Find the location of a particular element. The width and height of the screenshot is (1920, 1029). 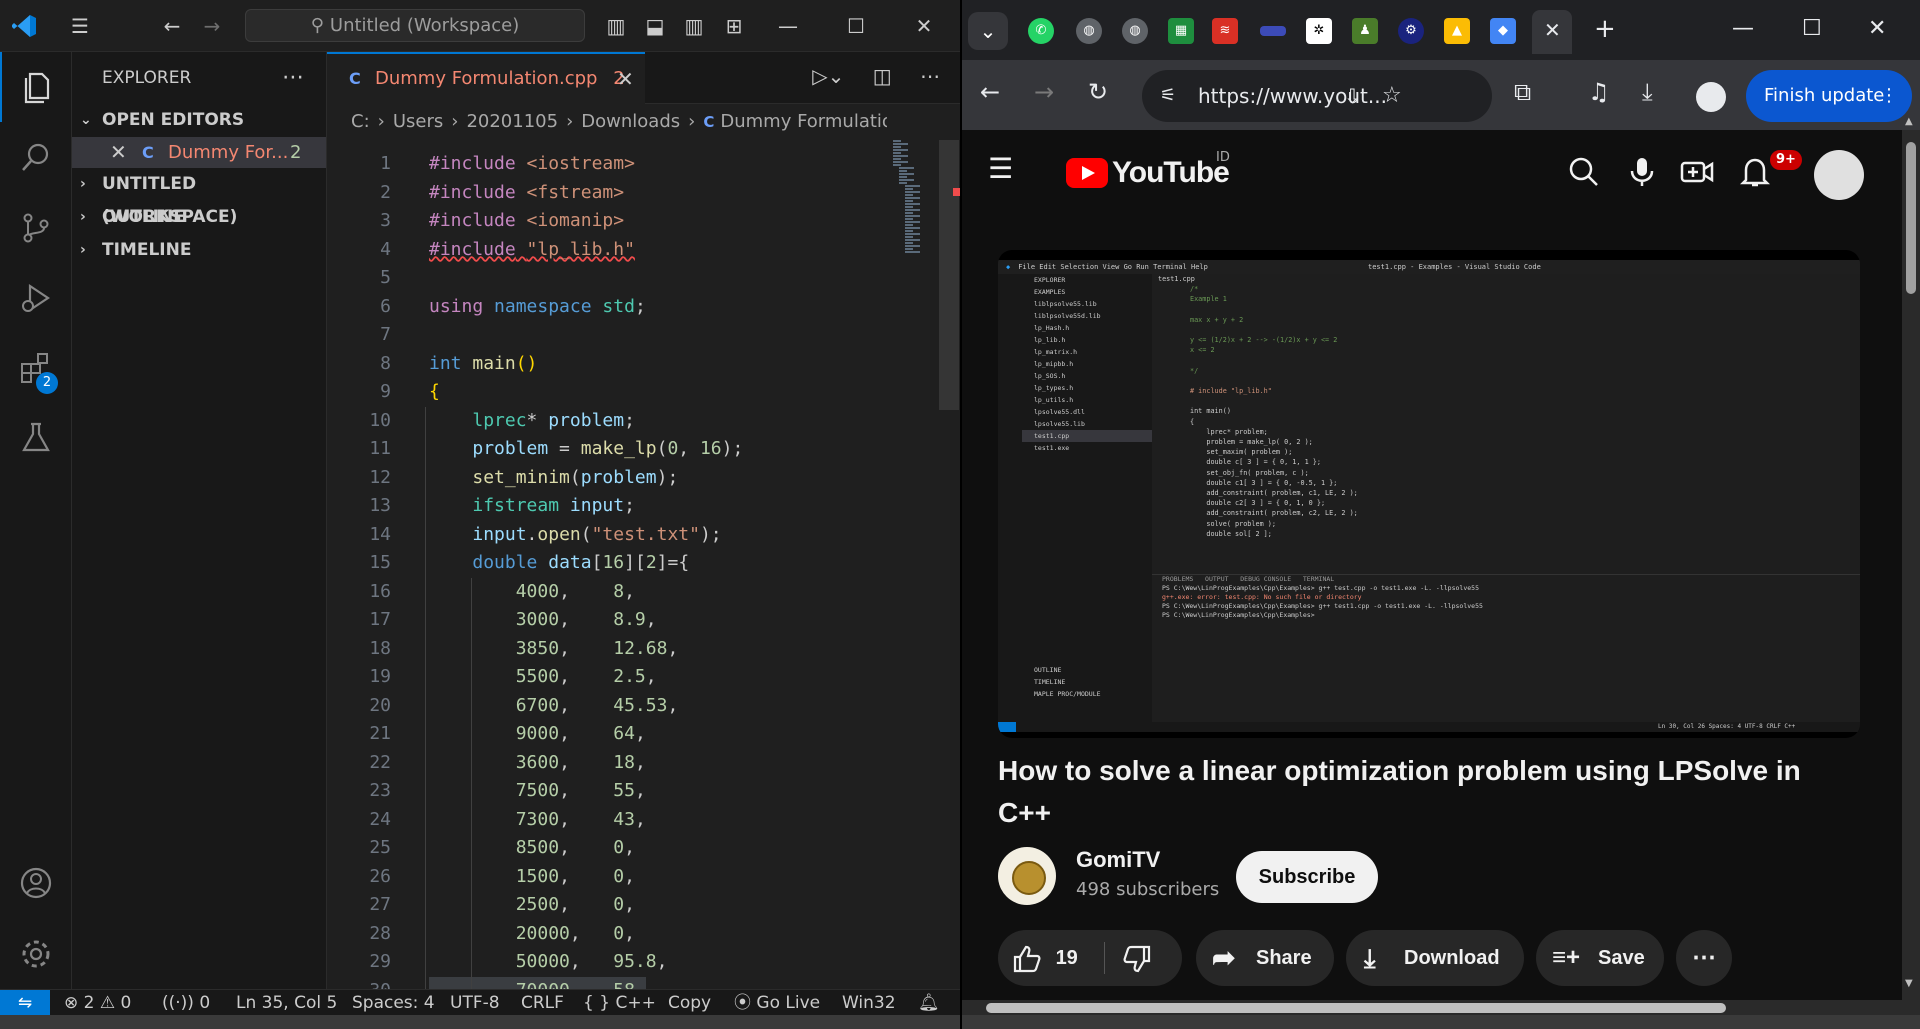

code-line: 6 using namespace std; is located at coordinates (607, 307).